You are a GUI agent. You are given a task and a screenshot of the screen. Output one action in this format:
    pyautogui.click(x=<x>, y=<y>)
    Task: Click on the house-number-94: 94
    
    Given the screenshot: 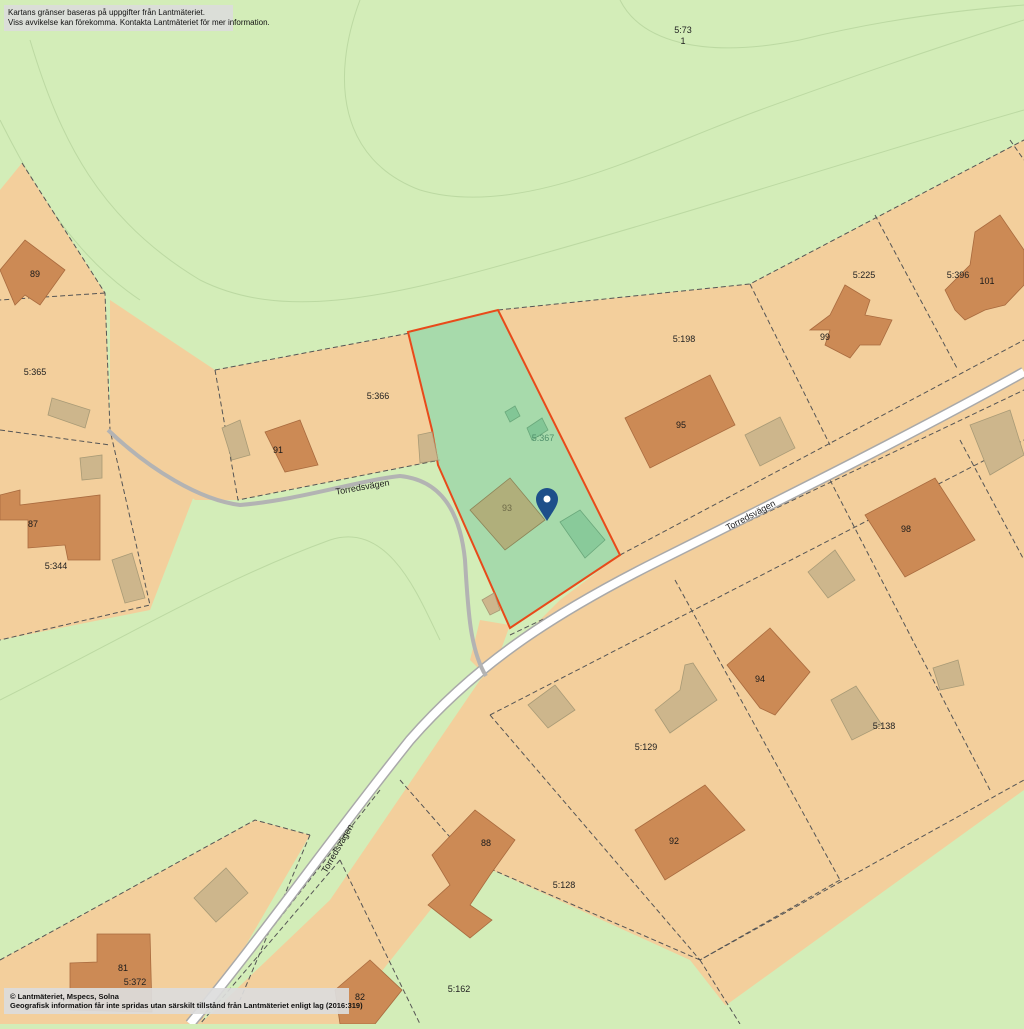 What is the action you would take?
    pyautogui.click(x=760, y=679)
    